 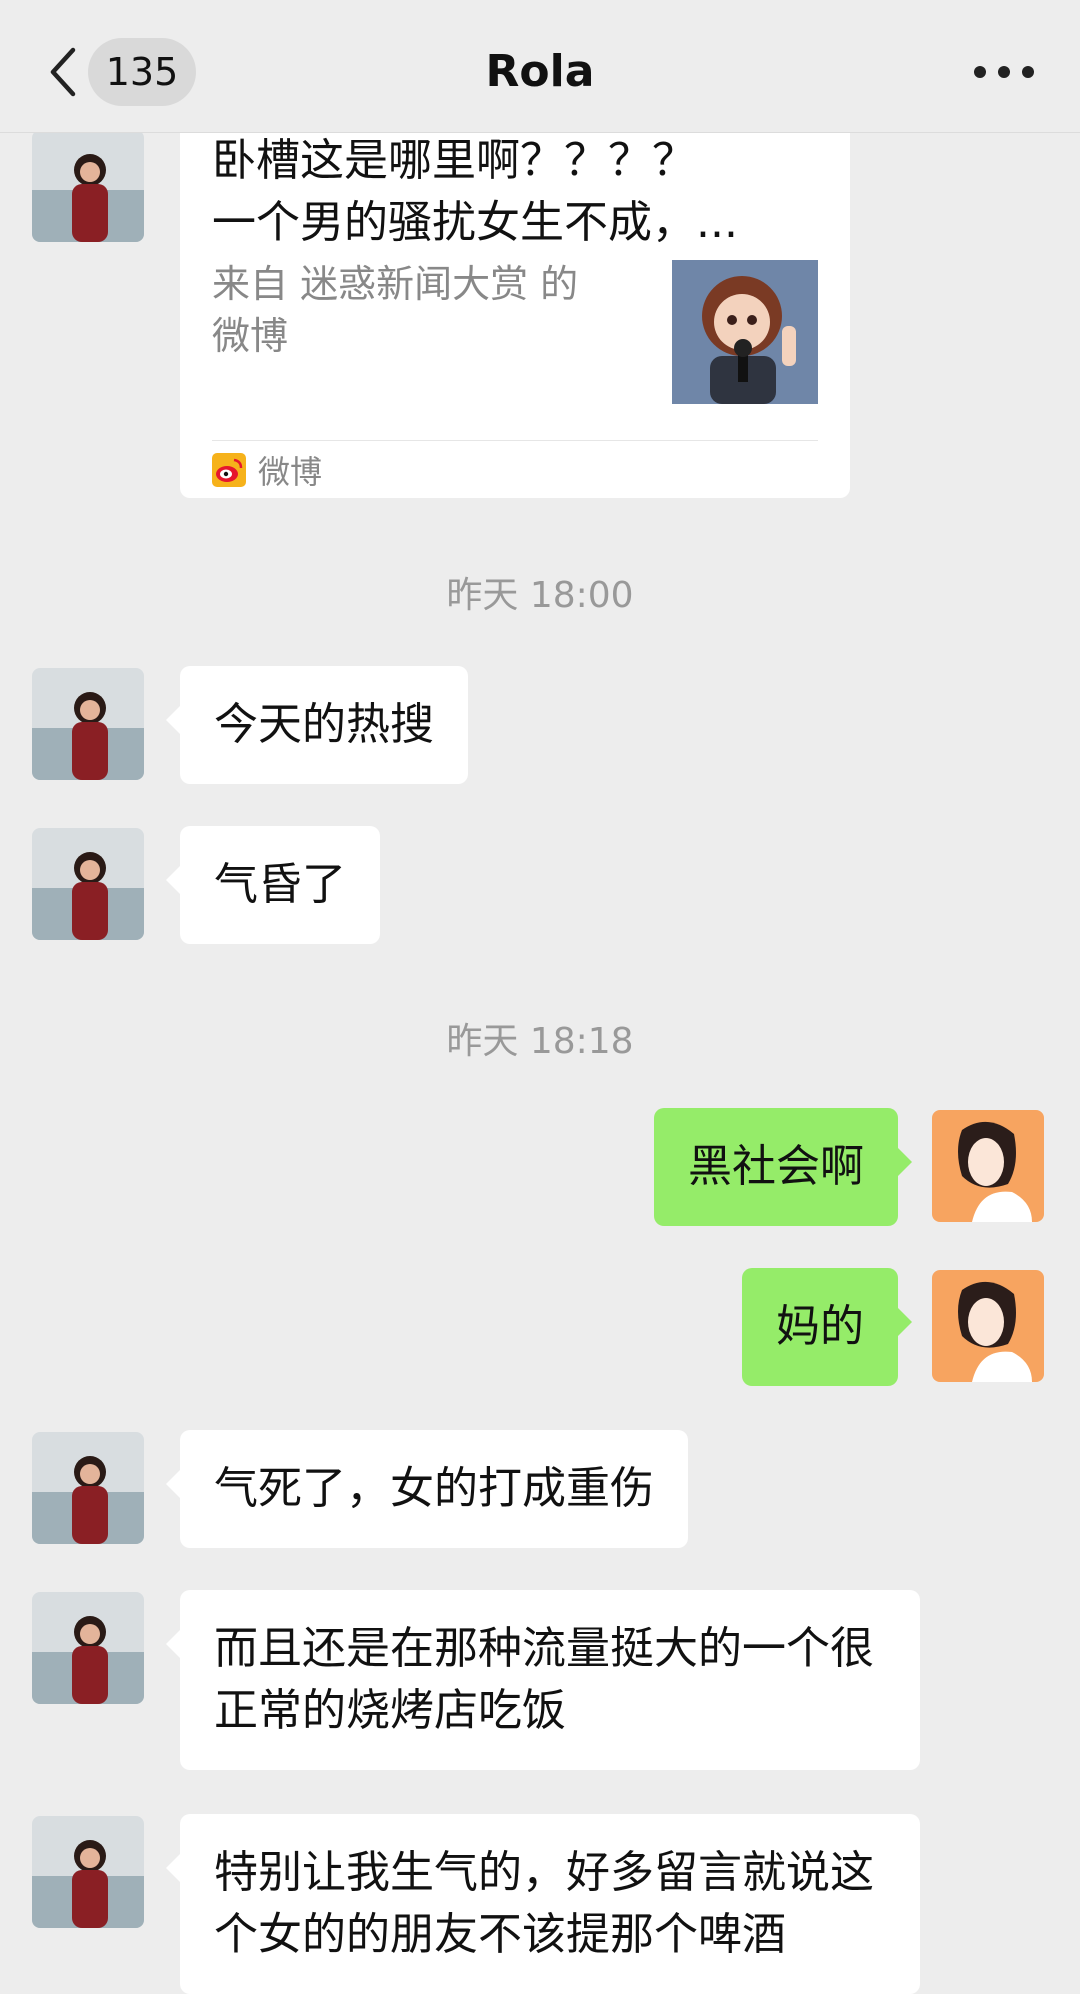 What do you see at coordinates (543, 1680) in the screenshot?
I see `message-bubble-incoming: 而且还是在那种流量挺大的一个很正常的烧烤店吃饭` at bounding box center [543, 1680].